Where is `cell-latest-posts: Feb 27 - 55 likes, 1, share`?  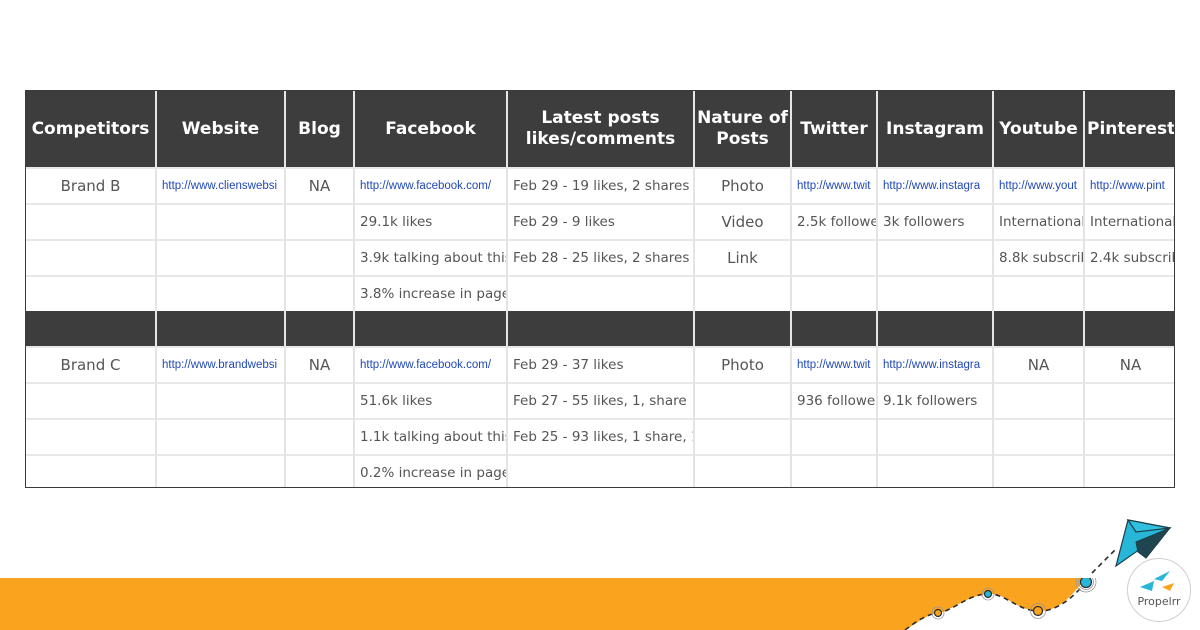
cell-latest-posts: Feb 27 - 55 likes, 1, share is located at coordinates (600, 400).